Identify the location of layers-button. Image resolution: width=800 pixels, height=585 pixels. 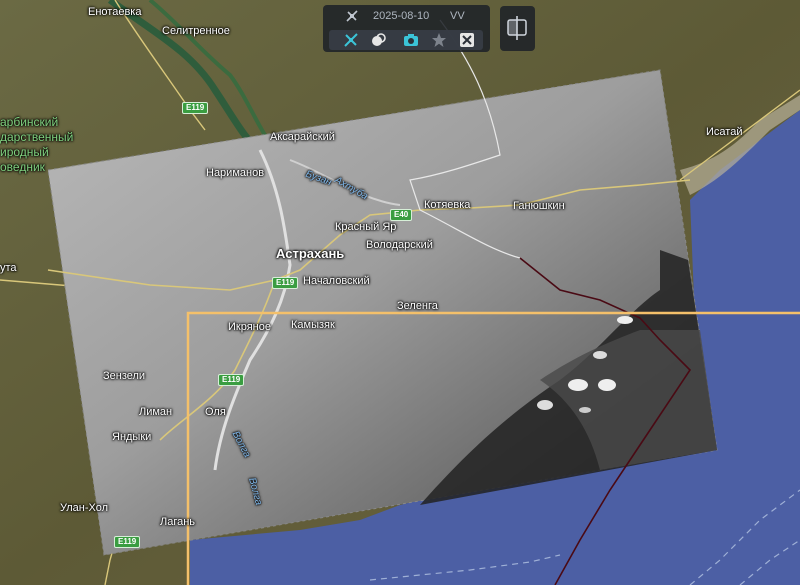
(379, 40).